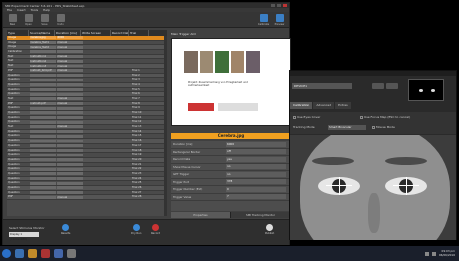 This screenshot has width=459, height=261. What do you see at coordinates (12, 20) in the screenshot?
I see `new-button: New` at bounding box center [12, 20].